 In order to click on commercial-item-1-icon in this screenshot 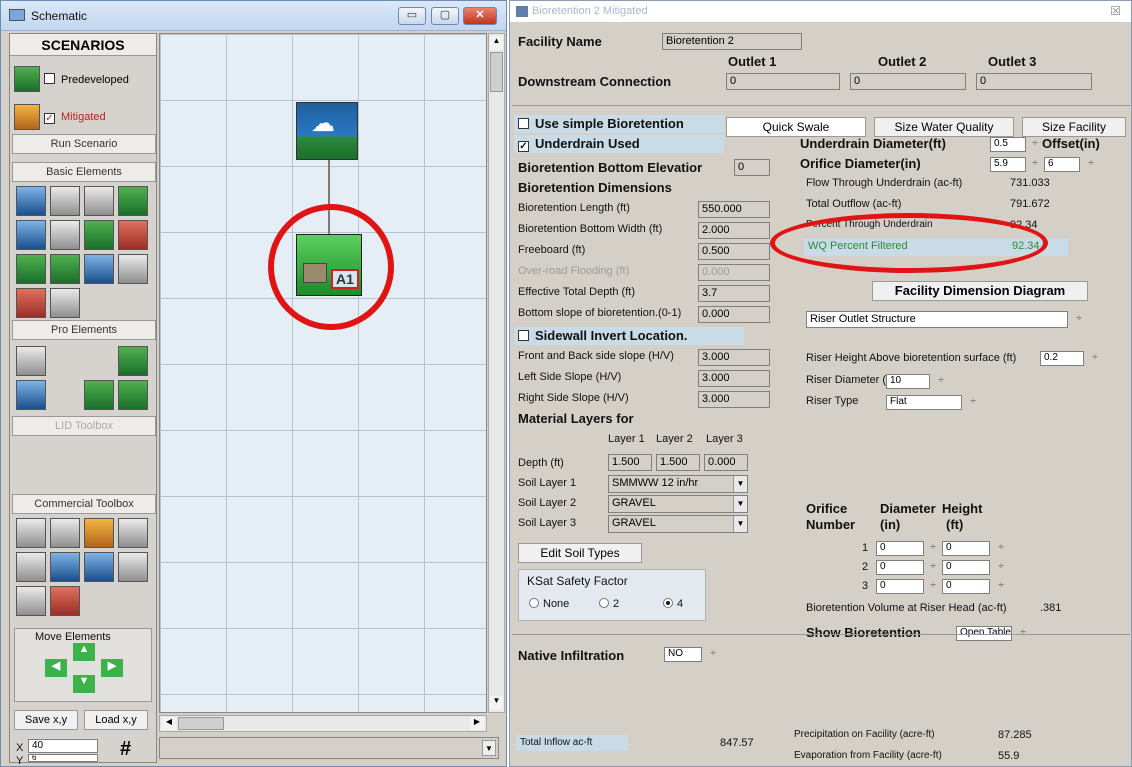, I will do `click(31, 533)`.